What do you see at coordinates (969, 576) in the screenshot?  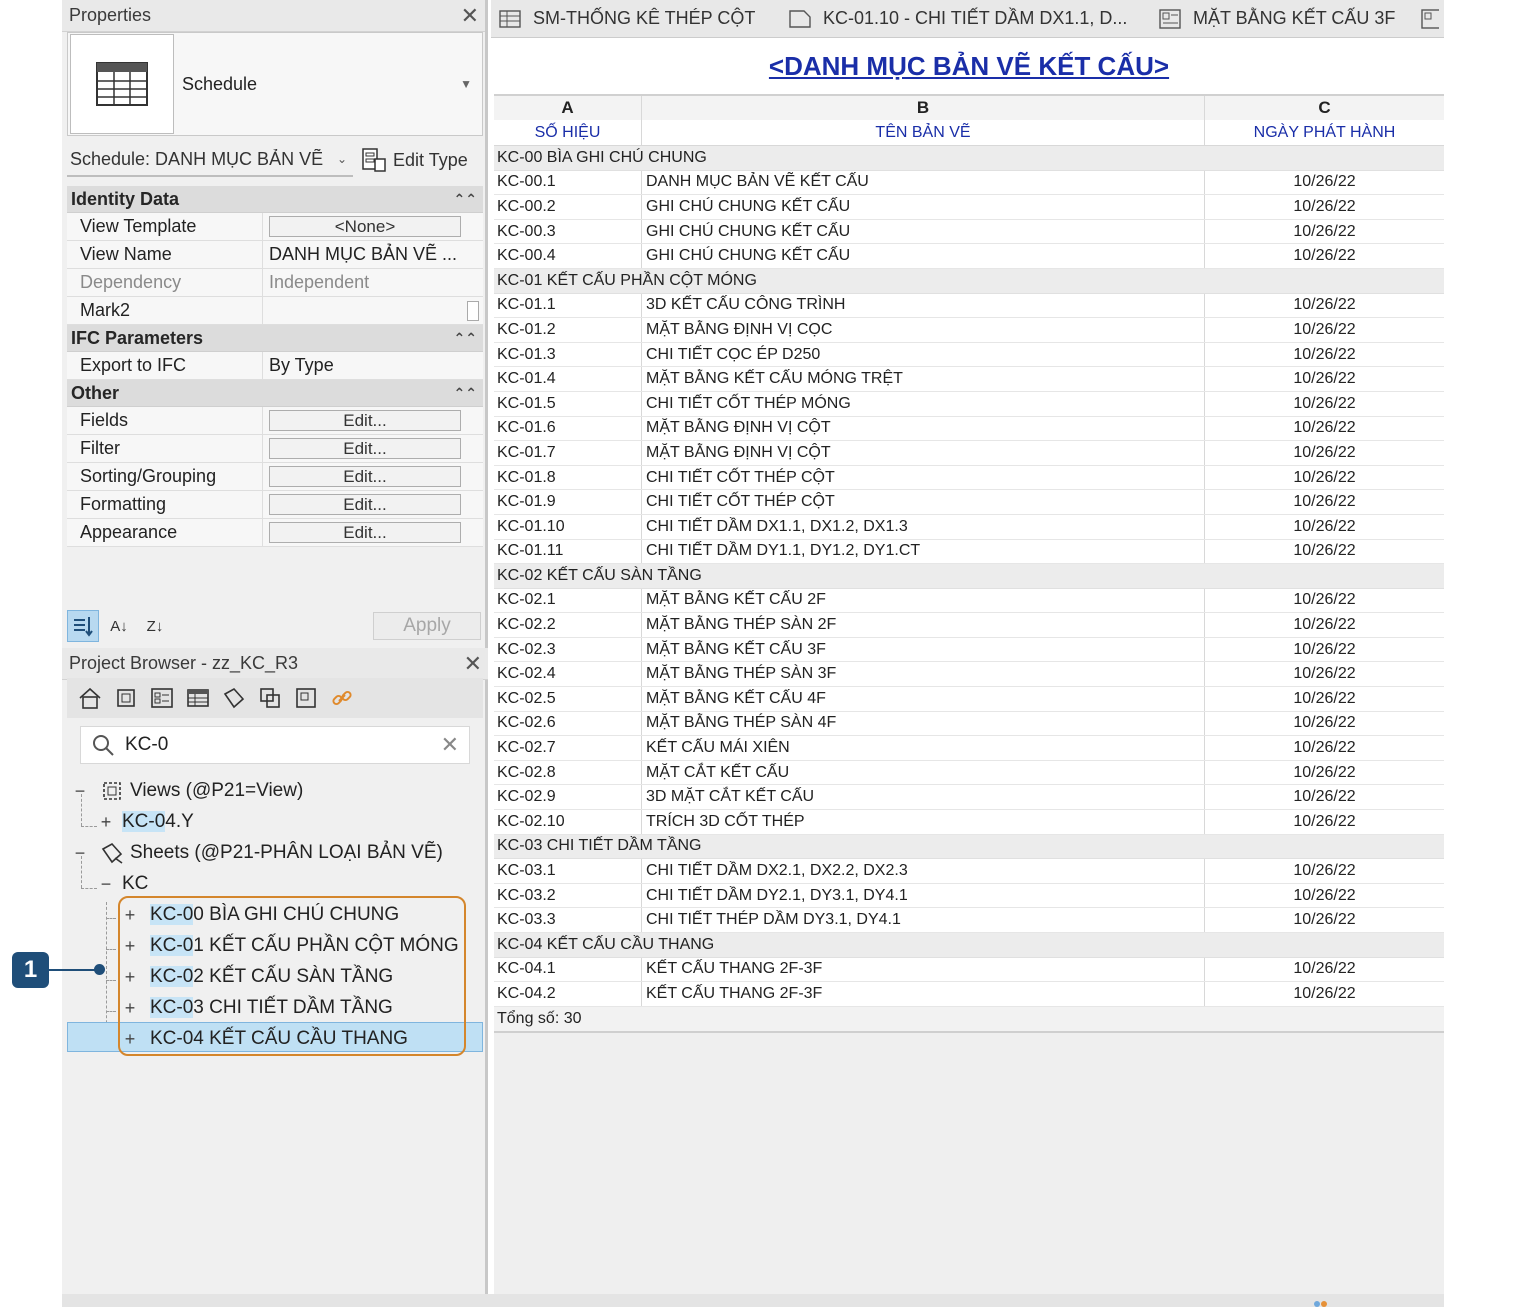 I see `schedule-group-header: KC-02 KẾT CẤU SÀN TẦNG` at bounding box center [969, 576].